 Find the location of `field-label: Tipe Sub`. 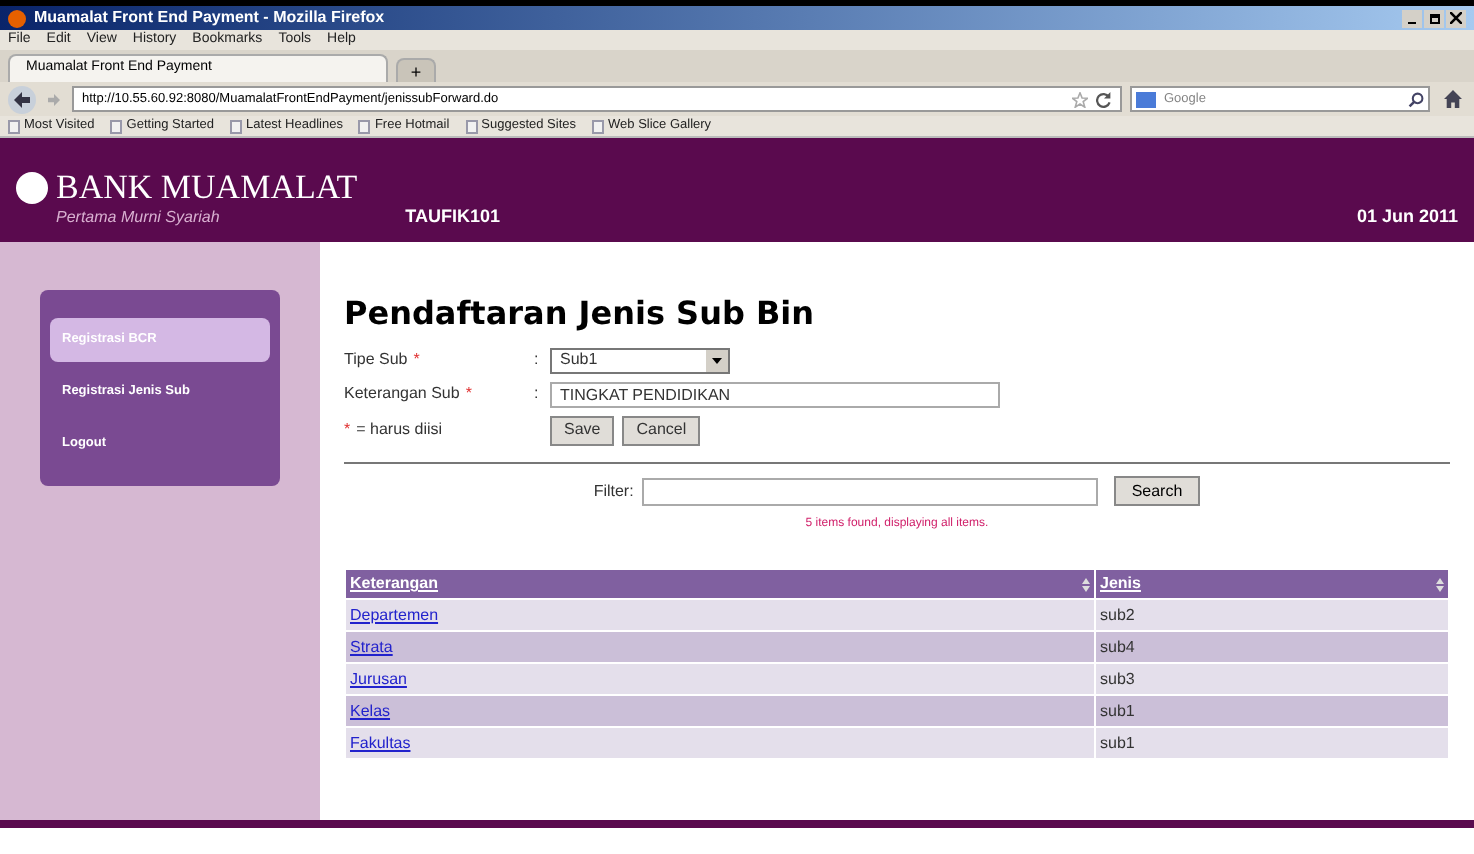

field-label: Tipe Sub is located at coordinates (376, 360).